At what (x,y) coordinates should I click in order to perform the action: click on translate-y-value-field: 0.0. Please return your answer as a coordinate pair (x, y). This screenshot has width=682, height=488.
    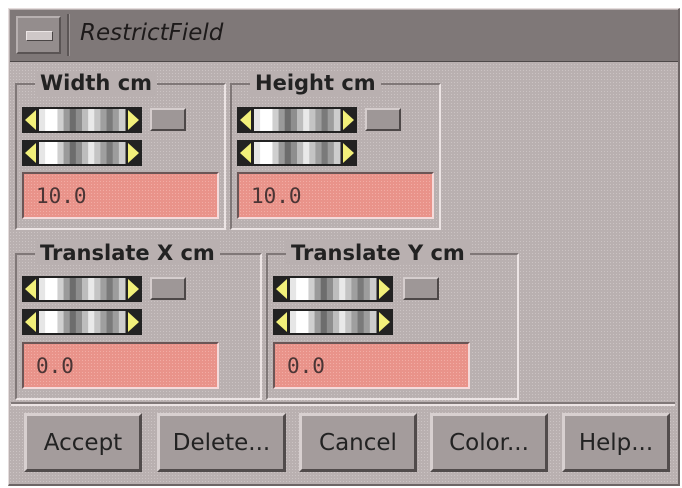
    Looking at the image, I should click on (371, 365).